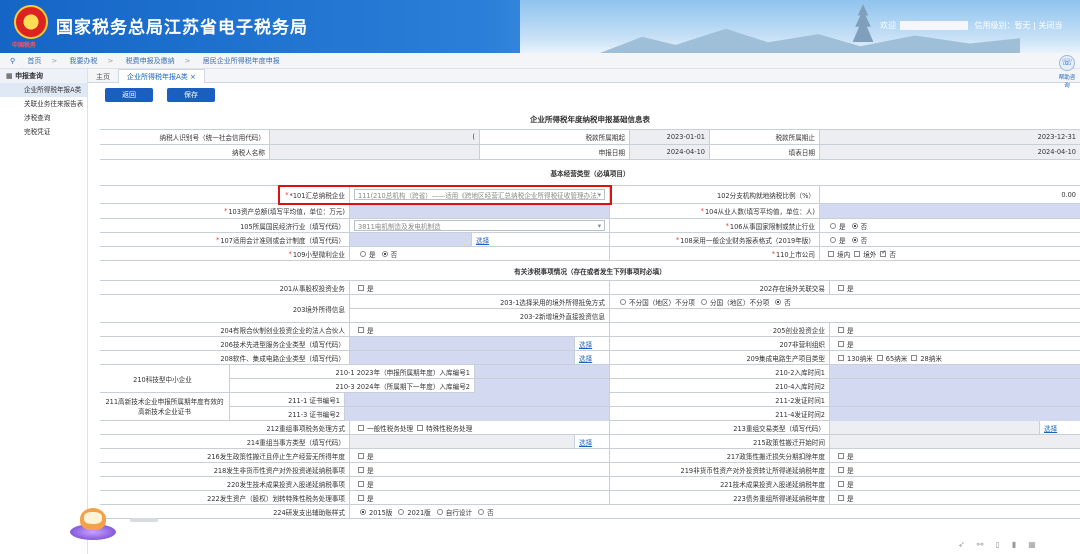  What do you see at coordinates (585, 344) in the screenshot?
I see `f206-choose-link: 选择` at bounding box center [585, 344].